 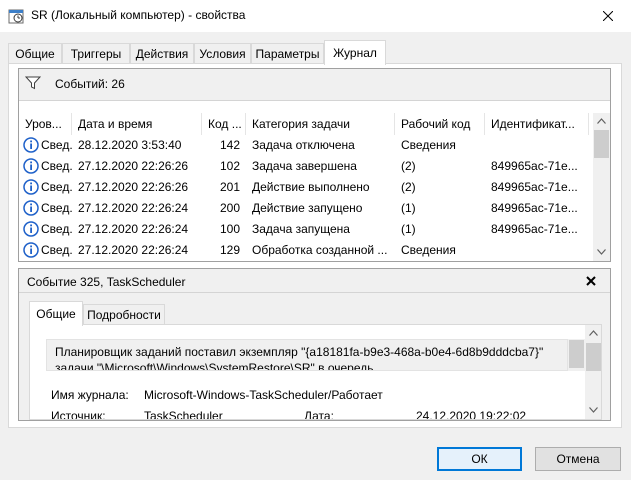 I want to click on log-name-label: Имя журнала:, so click(x=90, y=395).